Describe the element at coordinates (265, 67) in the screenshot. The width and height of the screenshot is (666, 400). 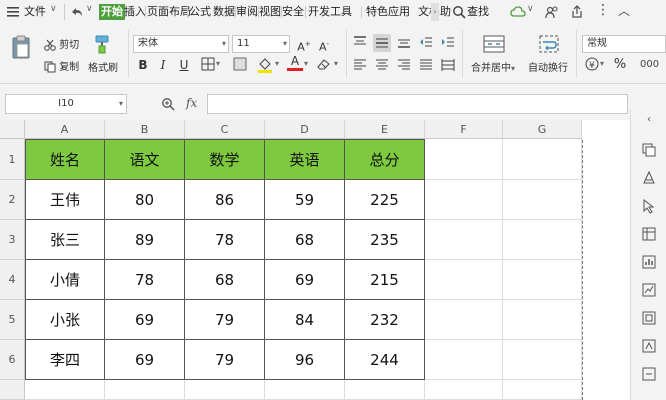
I see `fill-color-icon` at that location.